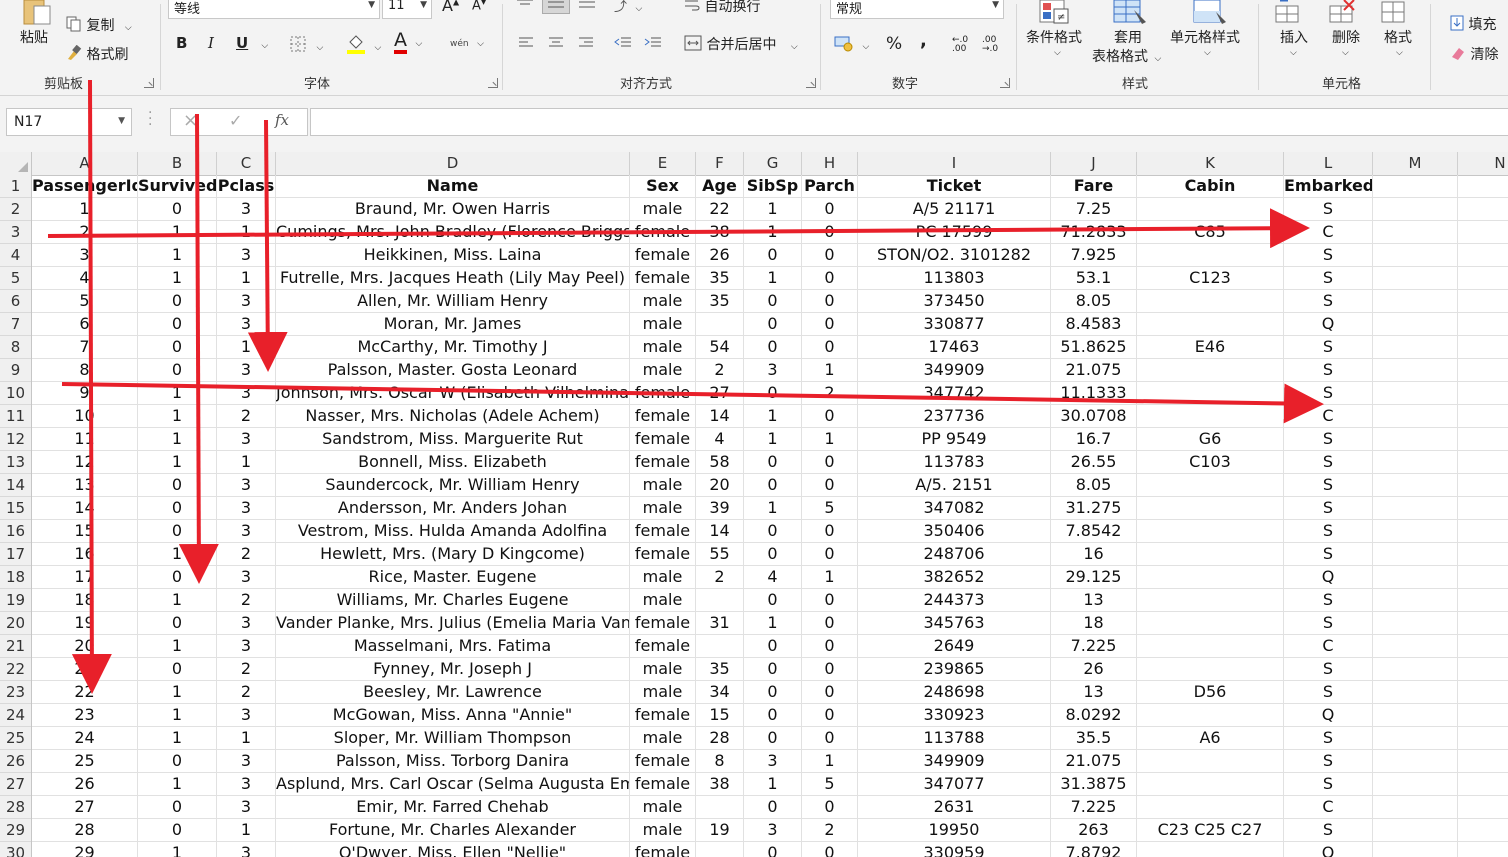 The image size is (1508, 857). Describe the element at coordinates (177, 554) in the screenshot. I see `cell-b17: 1` at that location.